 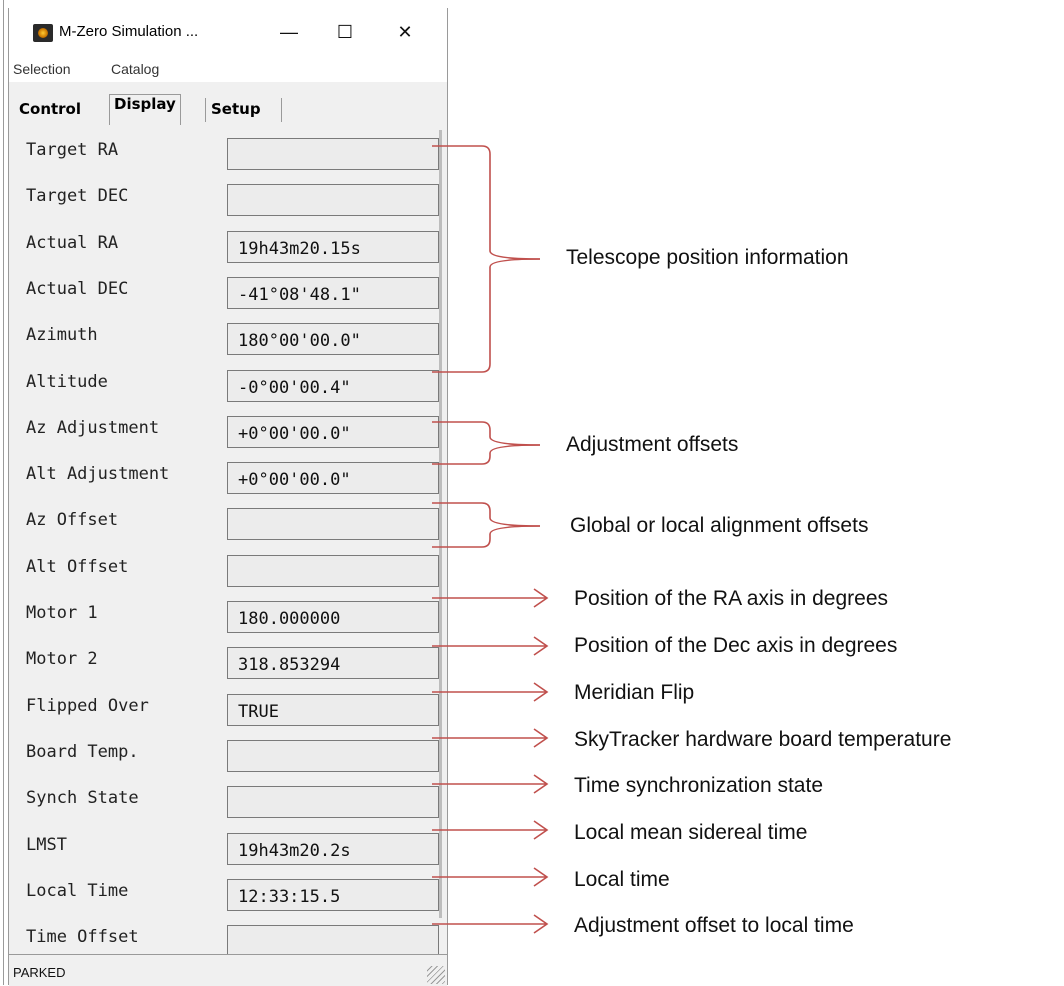 What do you see at coordinates (719, 525) in the screenshot?
I see `annotation-alignment-offsets: Global or local alignment offsets` at bounding box center [719, 525].